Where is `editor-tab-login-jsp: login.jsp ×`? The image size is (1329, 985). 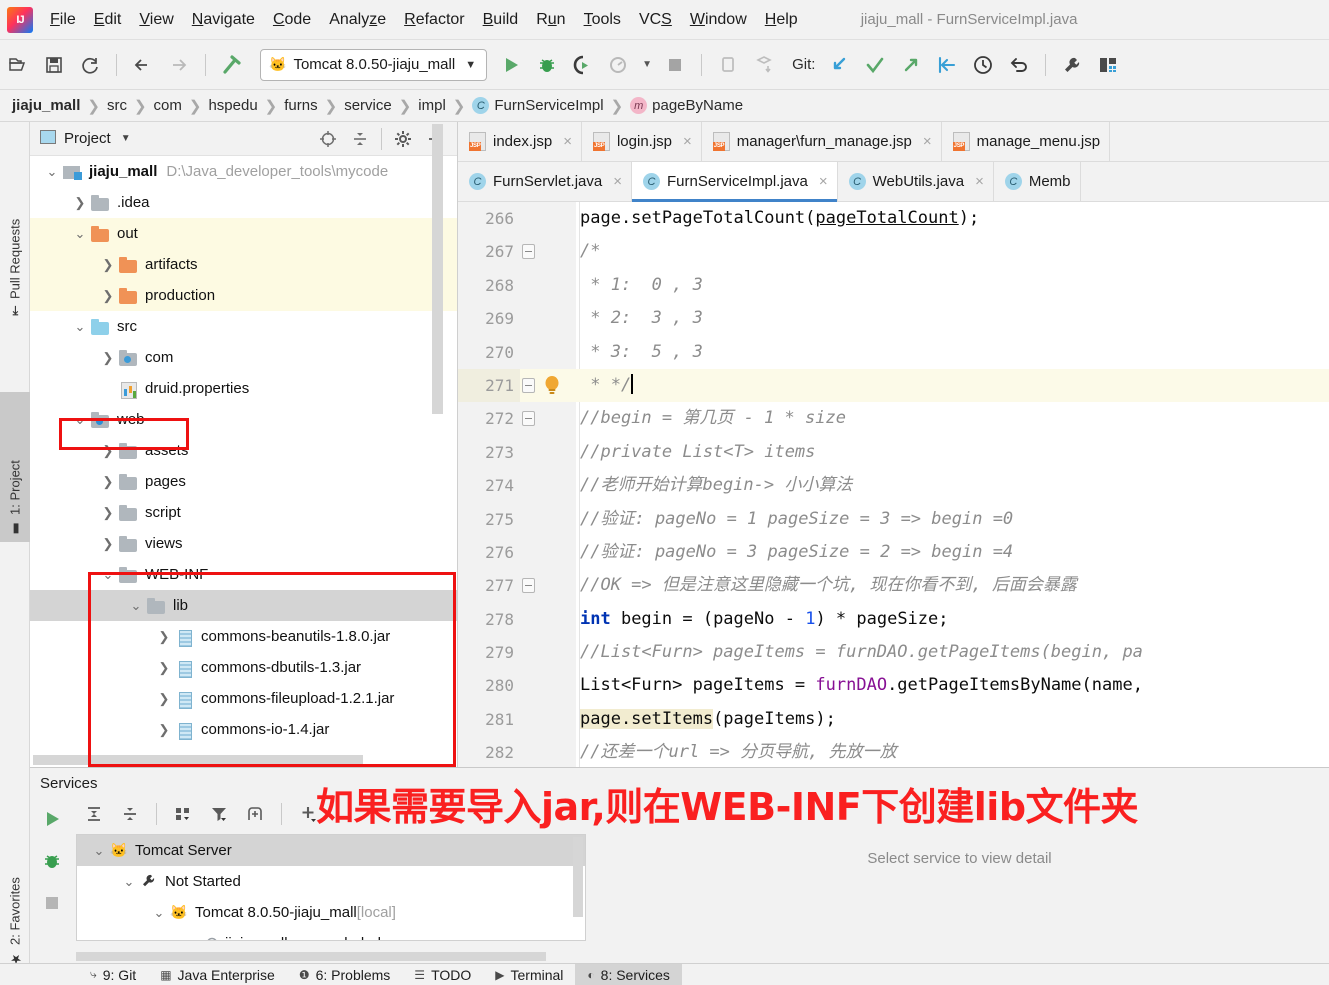 editor-tab-login-jsp: login.jsp × is located at coordinates (642, 141).